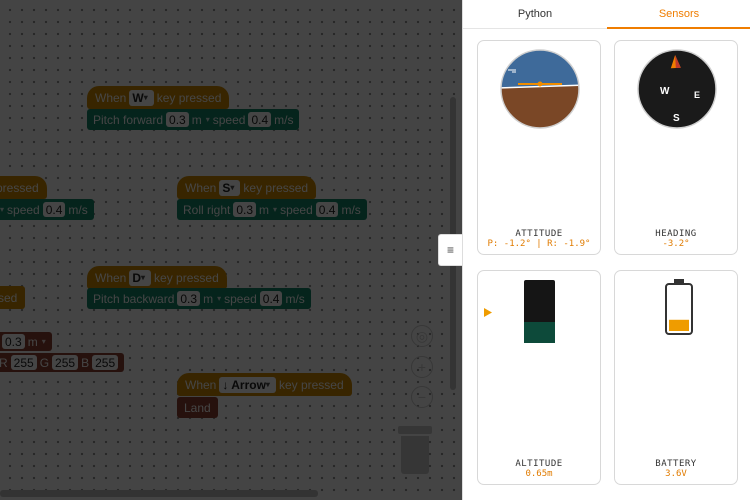  Describe the element at coordinates (230, 187) in the screenshot. I see `key-selector: S ▾` at that location.